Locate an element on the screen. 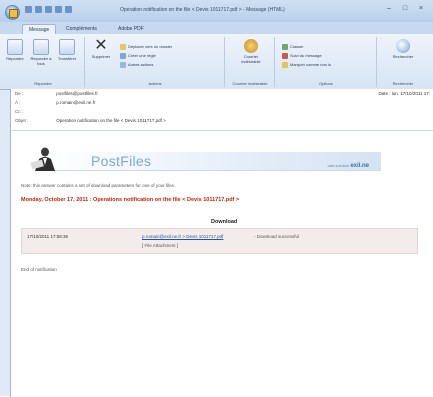  download-title: Download is located at coordinates (224, 222).